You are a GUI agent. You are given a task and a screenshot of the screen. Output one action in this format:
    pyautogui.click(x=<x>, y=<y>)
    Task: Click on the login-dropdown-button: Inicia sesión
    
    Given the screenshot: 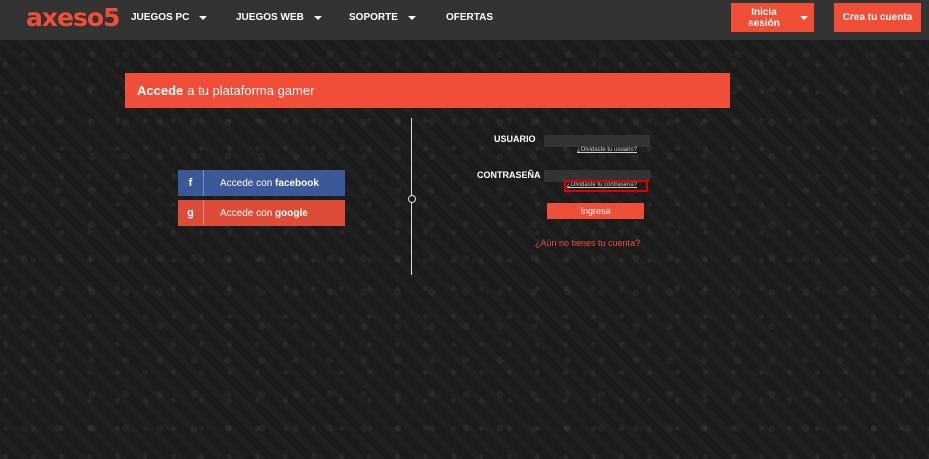 What is the action you would take?
    pyautogui.click(x=772, y=17)
    